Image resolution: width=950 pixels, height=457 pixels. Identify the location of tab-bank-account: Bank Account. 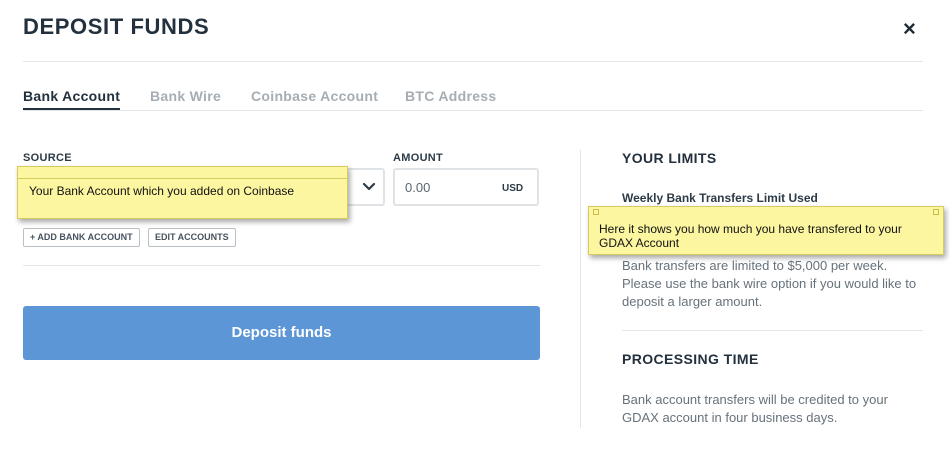
(71, 96).